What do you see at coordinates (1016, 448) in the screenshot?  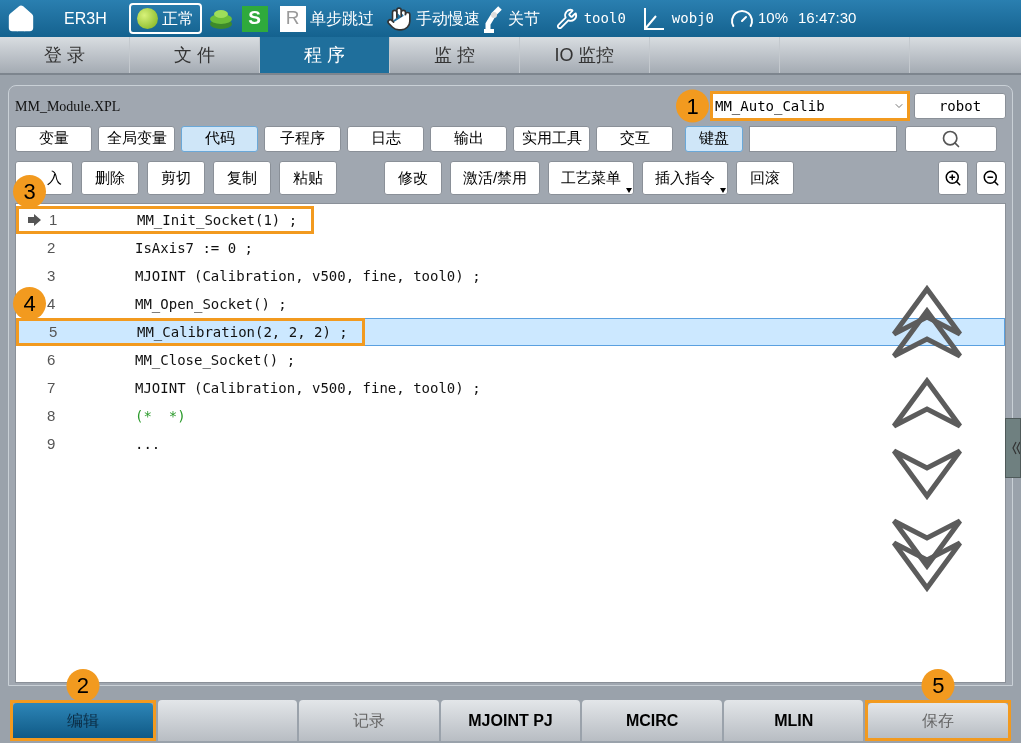 I see `double-chevron-icon` at bounding box center [1016, 448].